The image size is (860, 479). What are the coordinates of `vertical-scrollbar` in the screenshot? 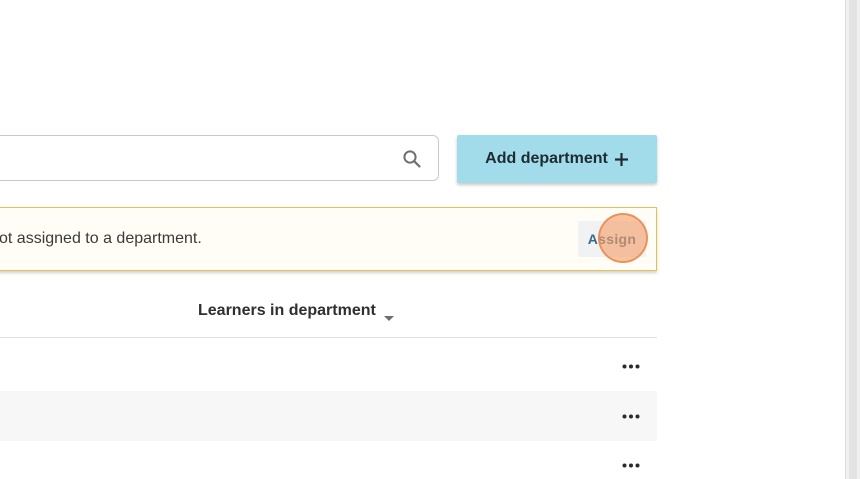 It's located at (852, 239).